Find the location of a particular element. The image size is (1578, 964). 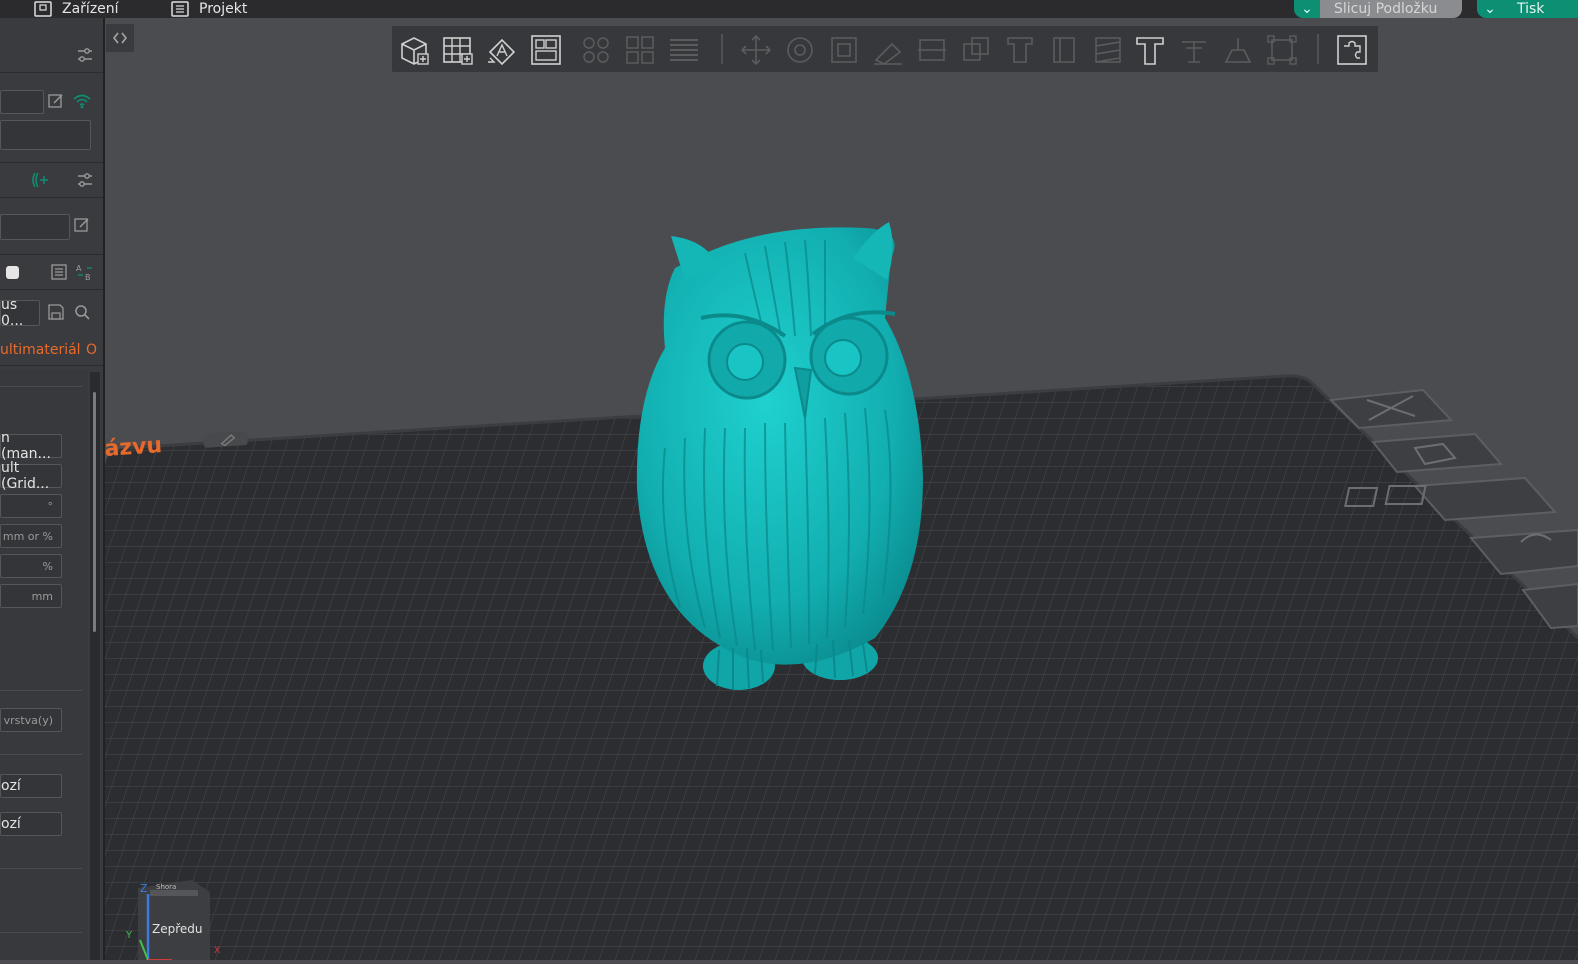

process-compare-icon: AB is located at coordinates (85, 272).